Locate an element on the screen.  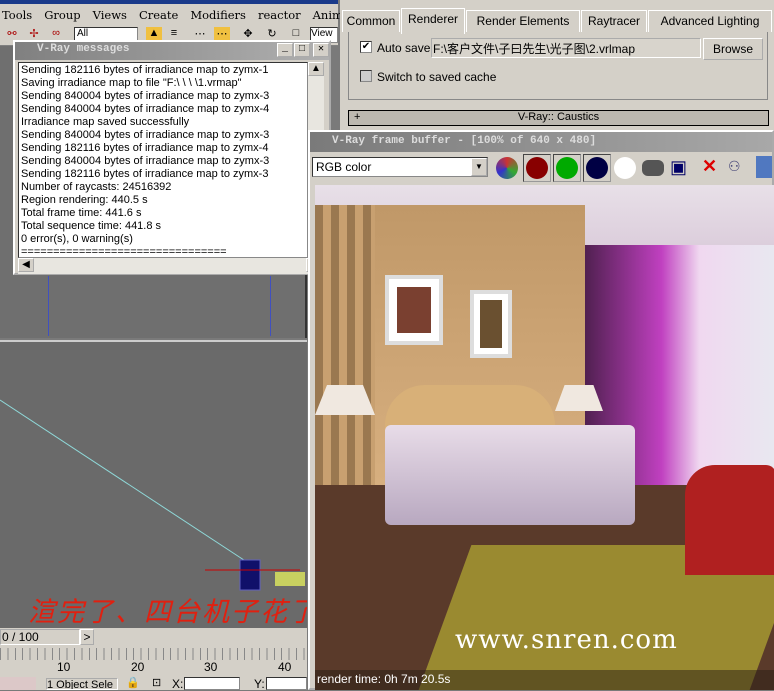
tab-label: Common is located at coordinates (371, 21).